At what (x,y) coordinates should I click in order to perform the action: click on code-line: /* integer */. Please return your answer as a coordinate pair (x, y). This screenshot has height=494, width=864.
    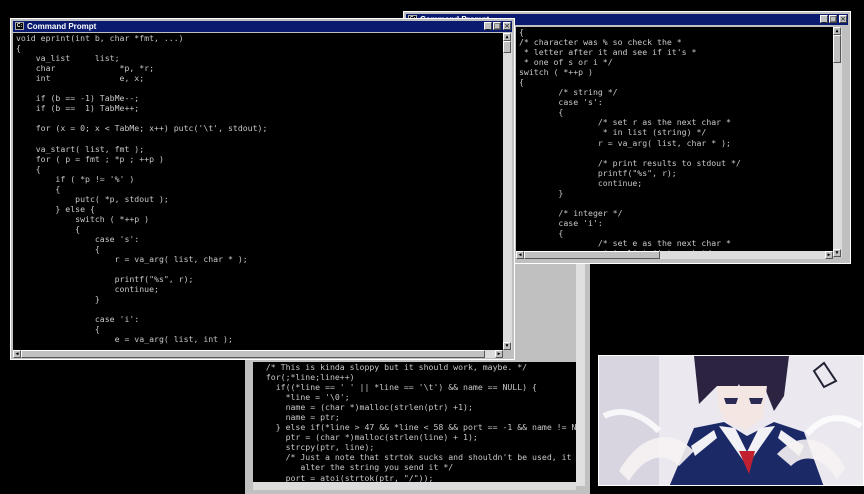
    Looking at the image, I should click on (571, 212).